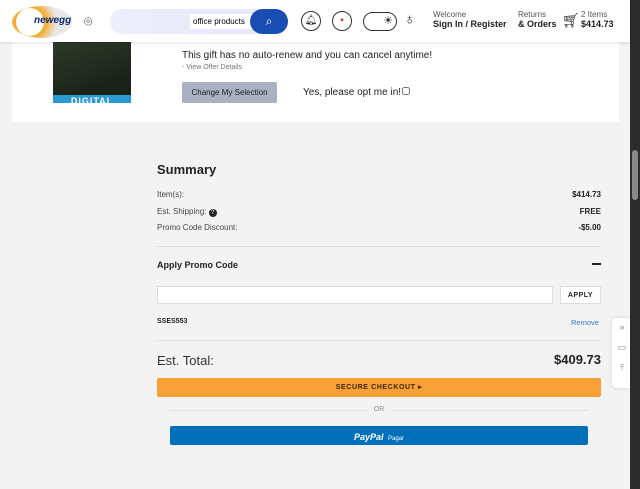 This screenshot has height=489, width=640. Describe the element at coordinates (229, 92) in the screenshot. I see `change-selection-button: Change My Selection` at that location.